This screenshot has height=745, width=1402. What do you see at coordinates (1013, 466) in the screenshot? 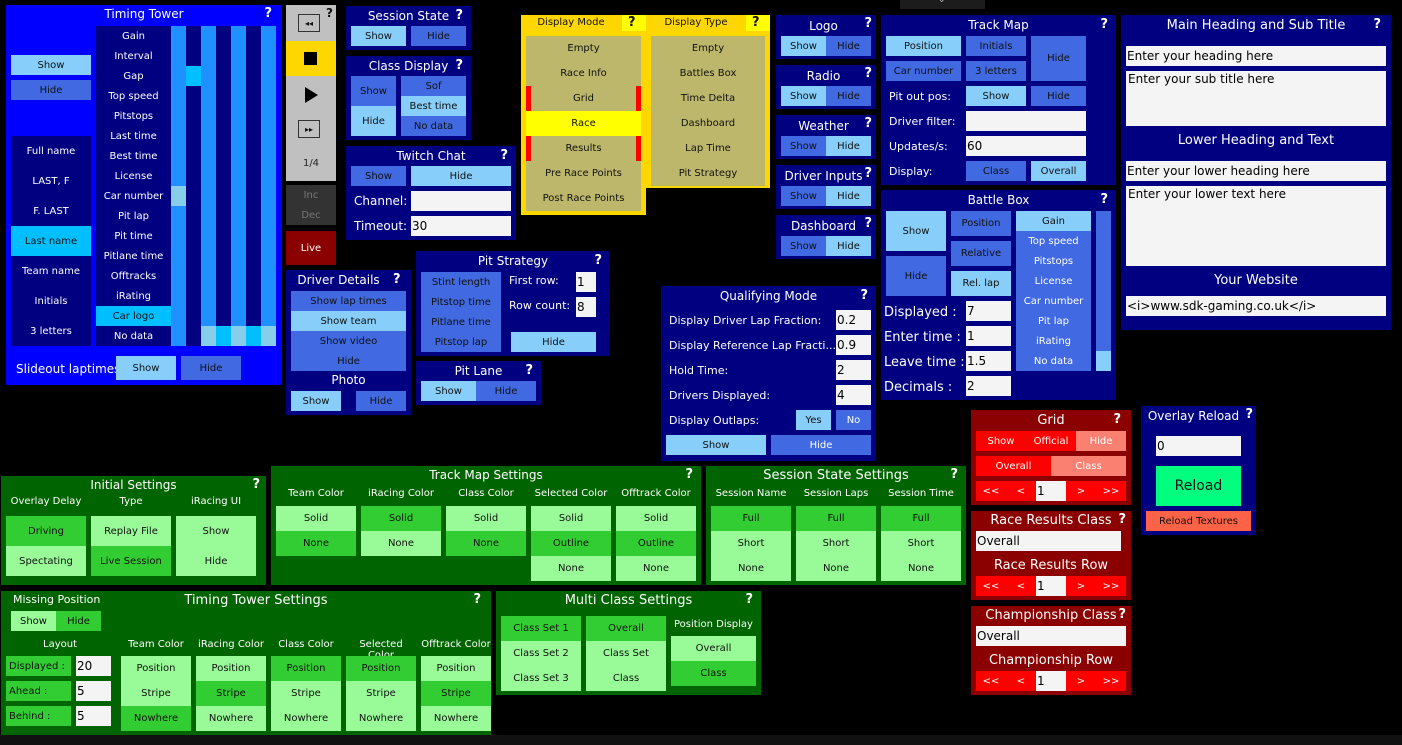
I see `grid-overall-button: Overall` at bounding box center [1013, 466].